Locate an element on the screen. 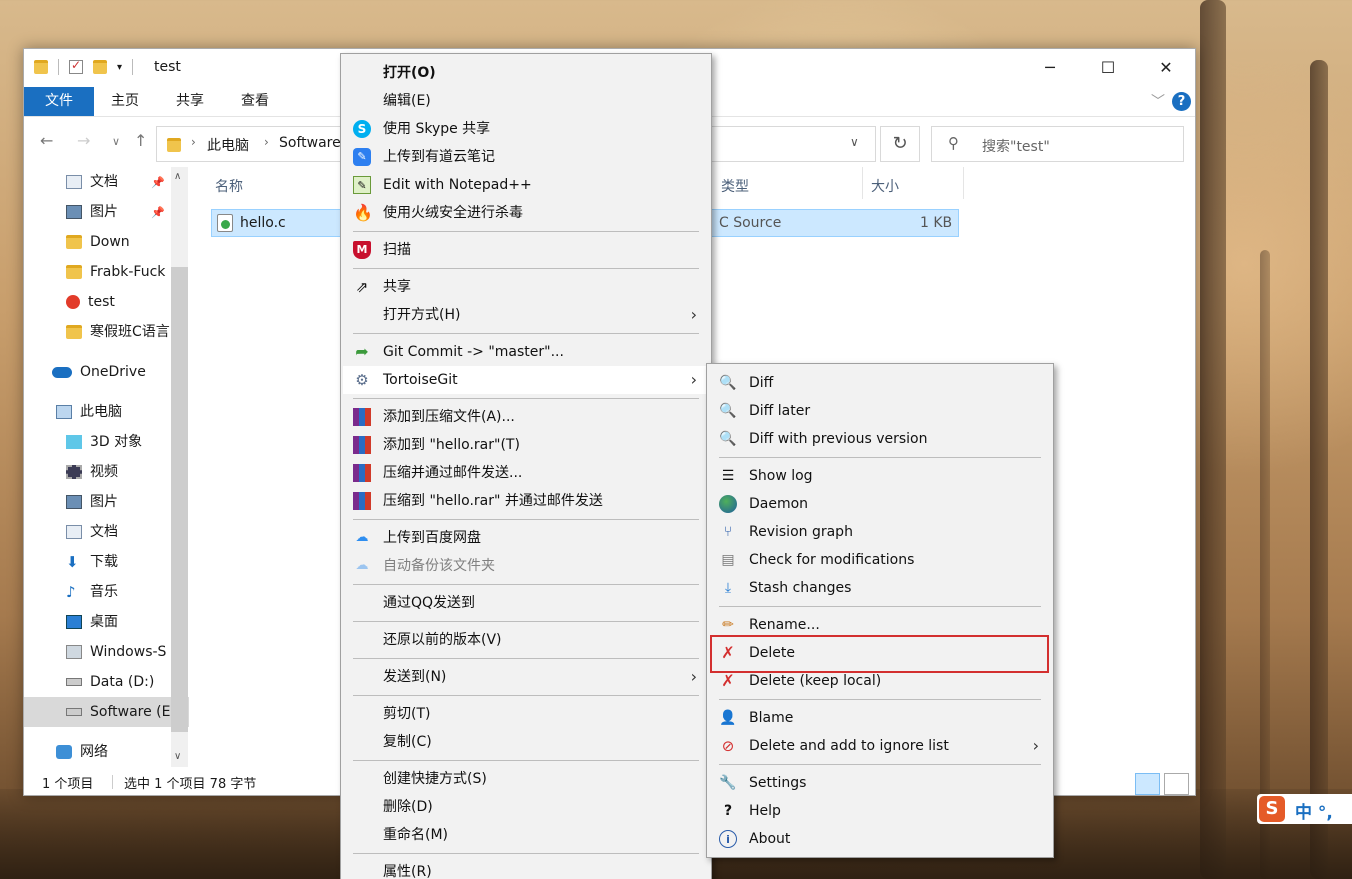 The image size is (1352, 879). menu-item-baidu-upload: ☁ 上传到百度网盘 is located at coordinates (526, 538).